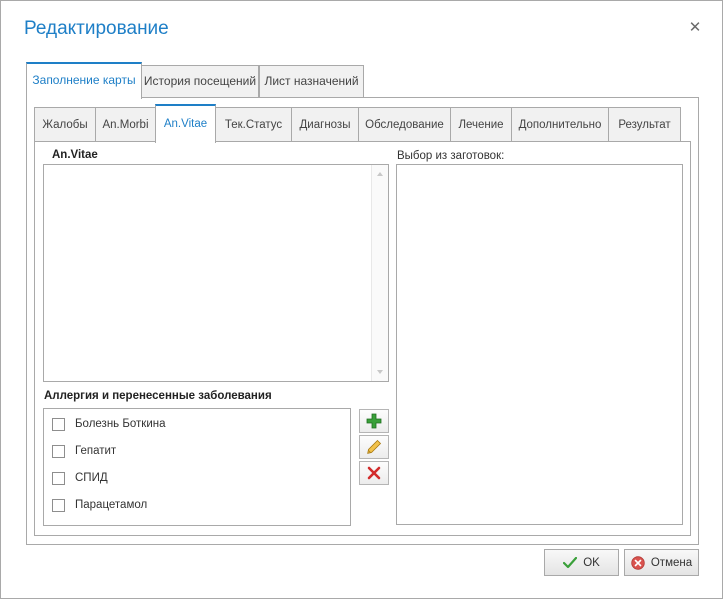 This screenshot has height=599, width=723. Describe the element at coordinates (197, 467) in the screenshot. I see `allergies-checklist: Болезнь Боткина Гепатит СПИД Парацетамол` at that location.